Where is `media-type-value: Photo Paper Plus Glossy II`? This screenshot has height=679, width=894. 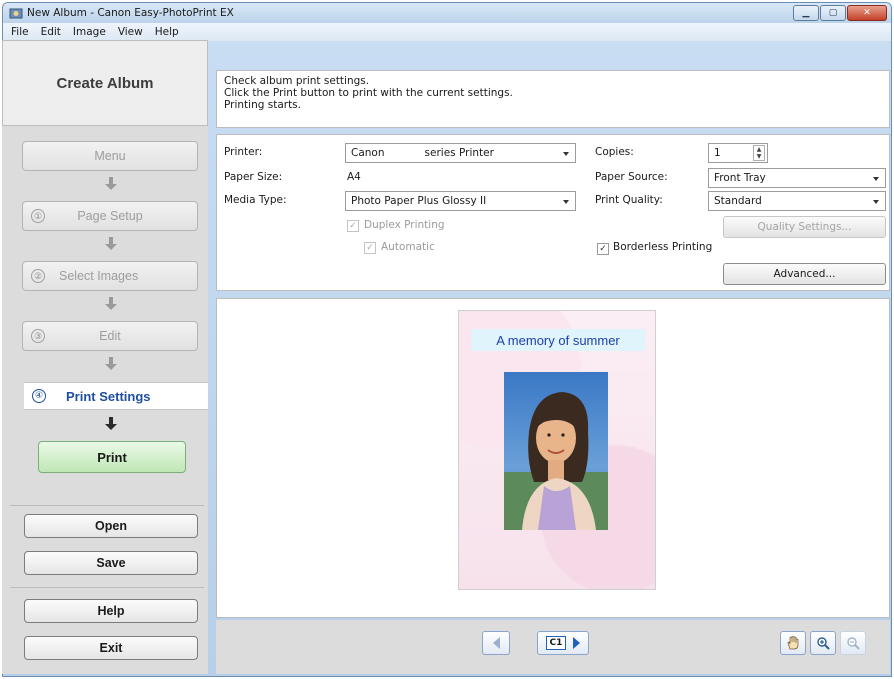 media-type-value: Photo Paper Plus Glossy II is located at coordinates (419, 201).